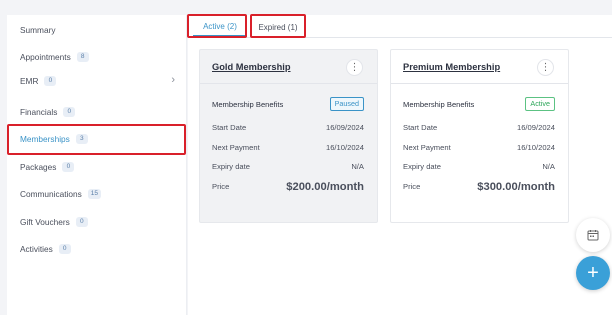  I want to click on sidebar-item-packages: Packages 0, so click(97, 167).